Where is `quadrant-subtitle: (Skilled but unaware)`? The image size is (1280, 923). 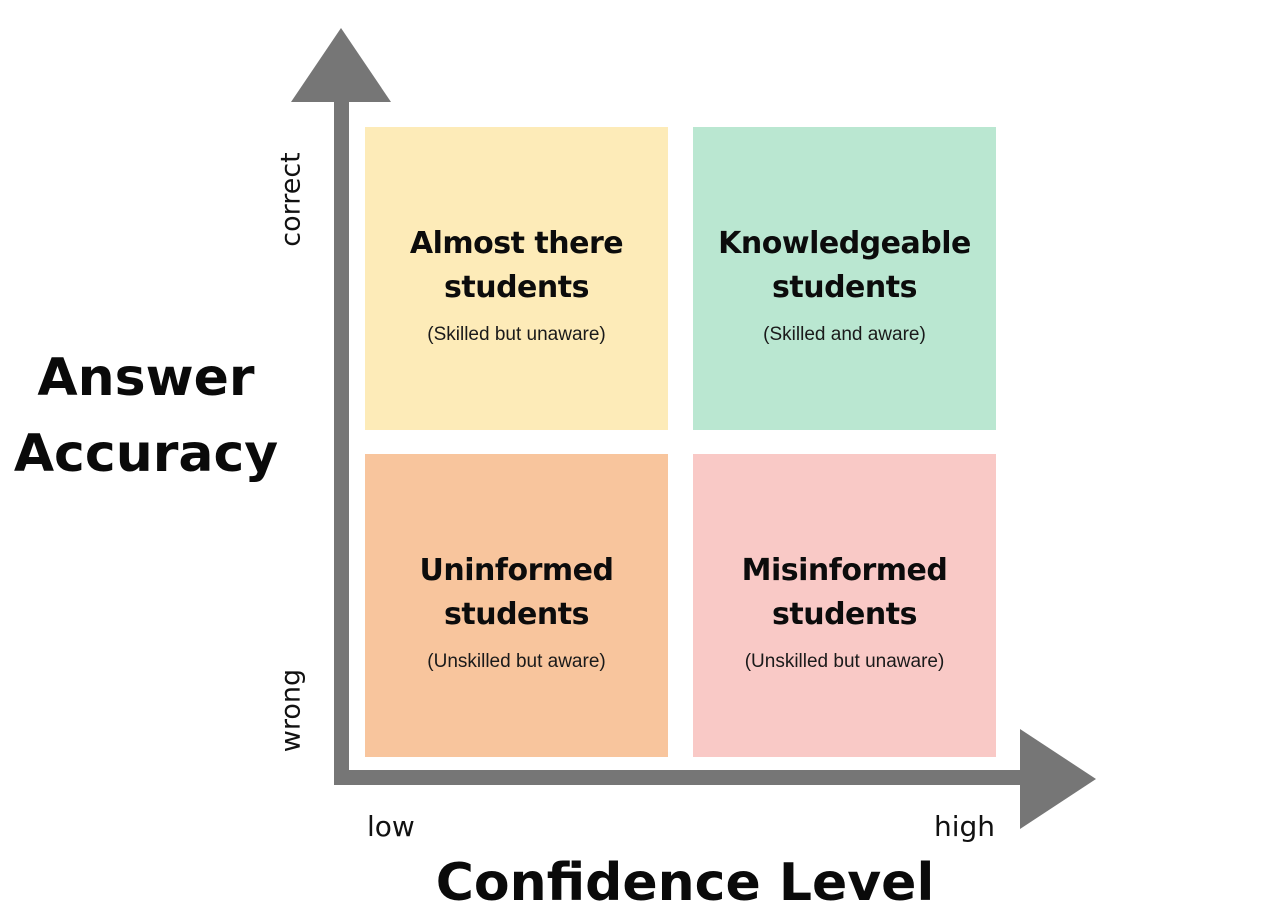
quadrant-subtitle: (Skilled but unaware) is located at coordinates (516, 334).